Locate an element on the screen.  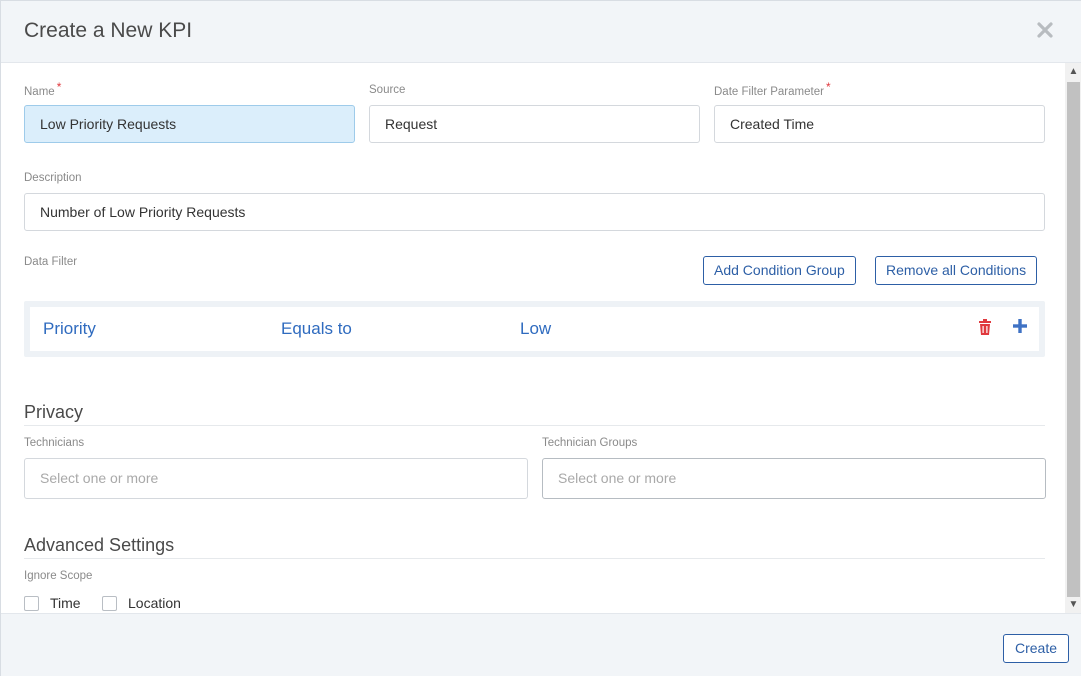
time-checkbox is located at coordinates (31, 603).